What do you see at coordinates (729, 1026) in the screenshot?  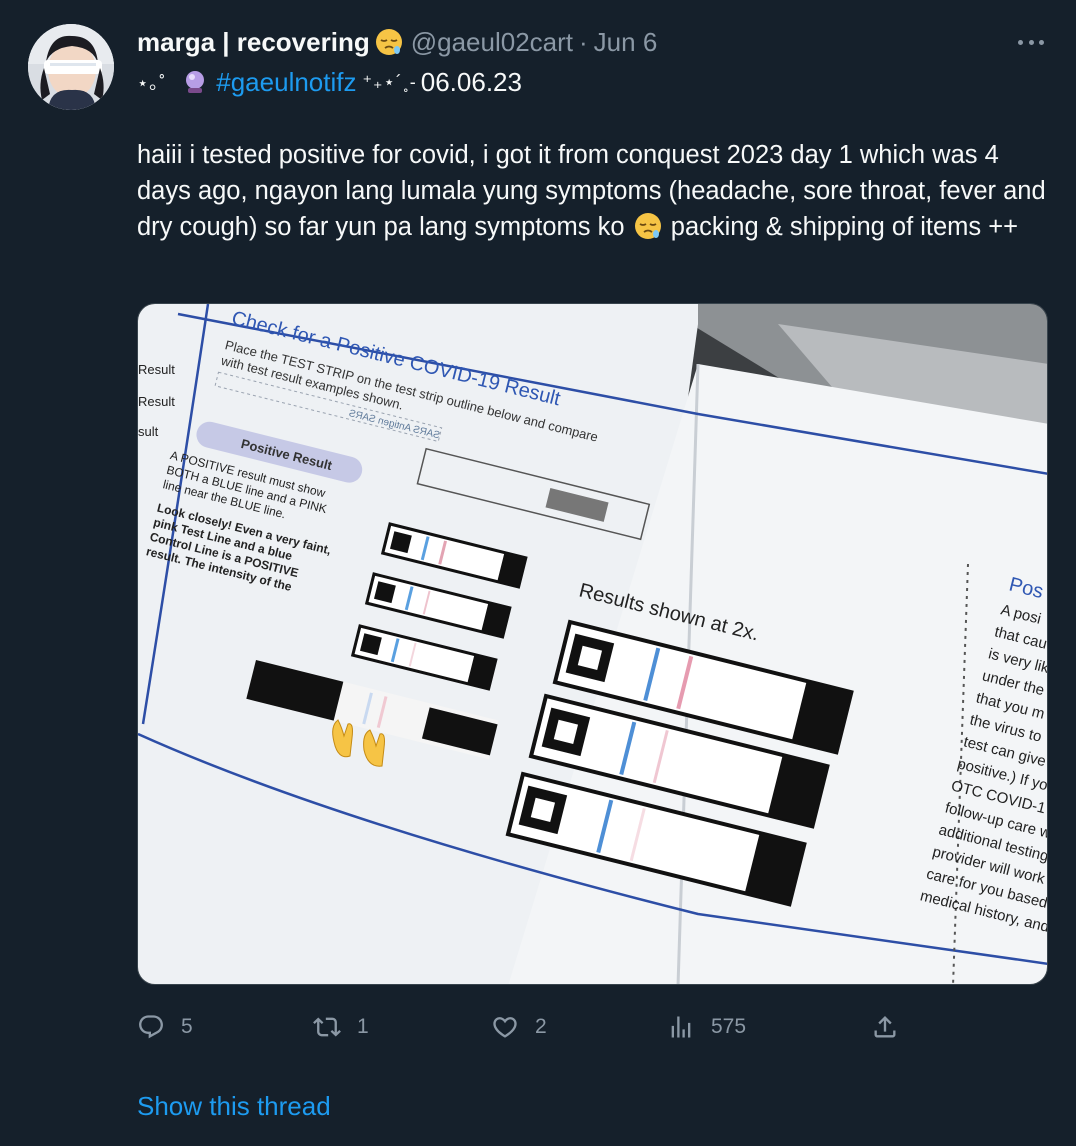 I see `views-count: 575` at bounding box center [729, 1026].